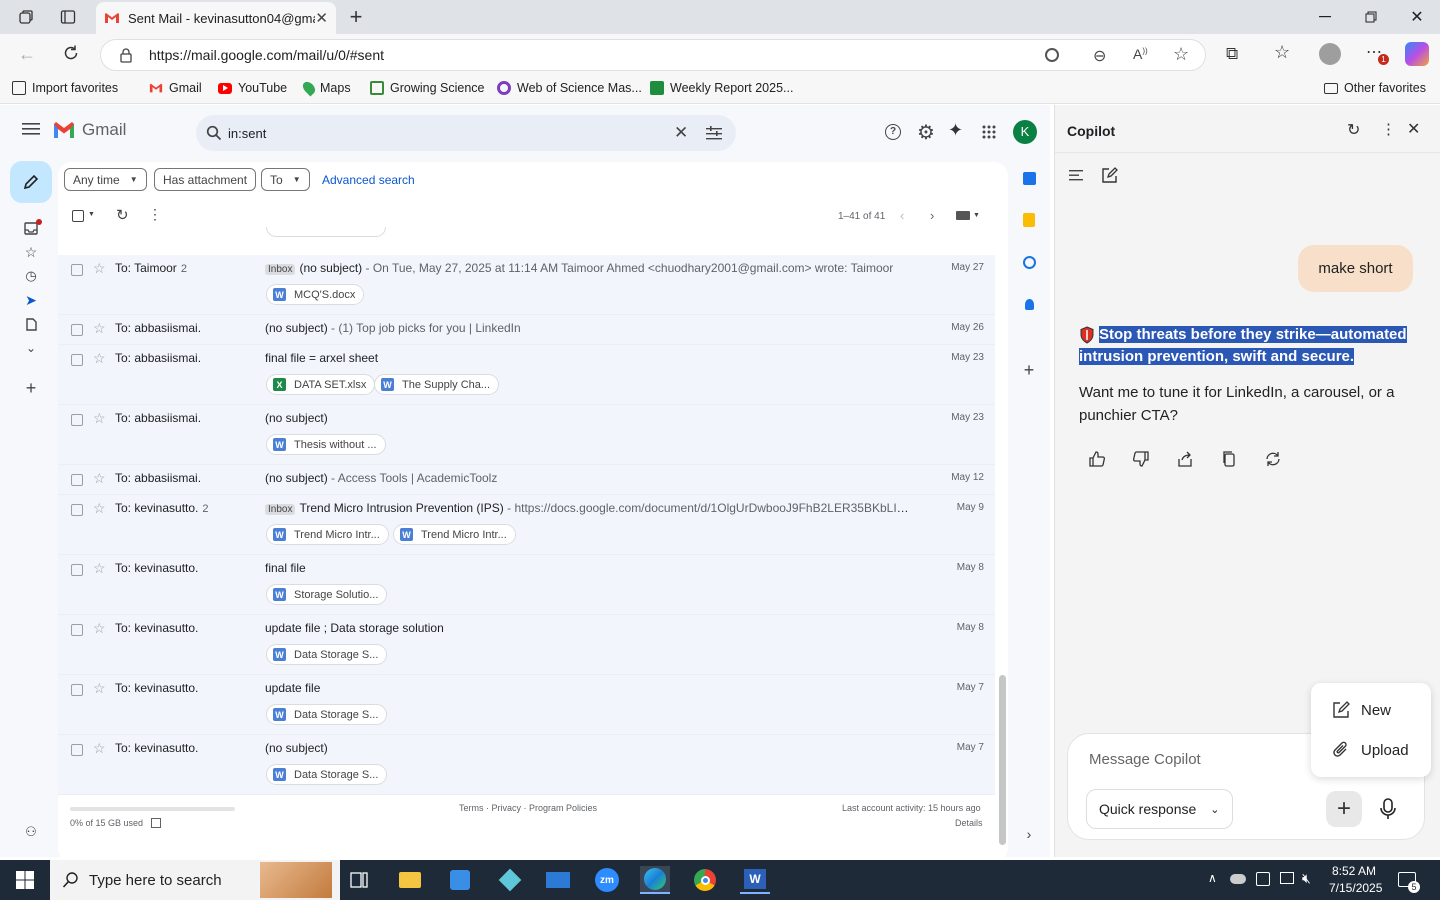 The width and height of the screenshot is (1440, 900). Describe the element at coordinates (932, 215) in the screenshot. I see `next-page-icon: ›` at that location.